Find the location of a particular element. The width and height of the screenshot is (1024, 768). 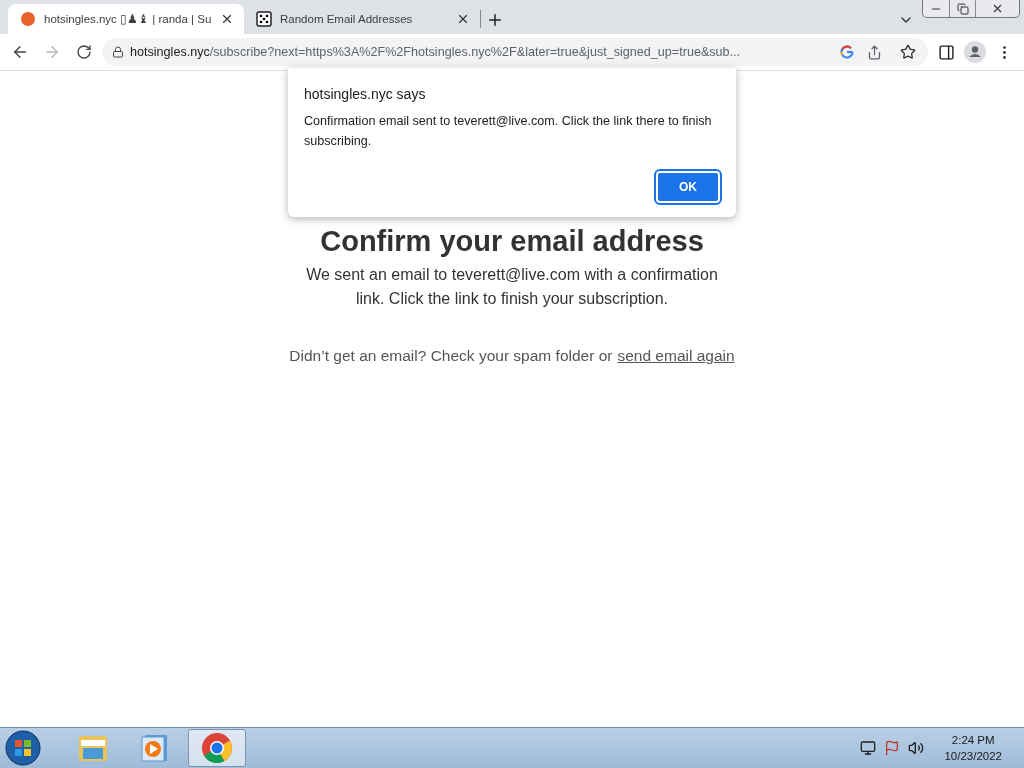

network-icon is located at coordinates (868, 748).